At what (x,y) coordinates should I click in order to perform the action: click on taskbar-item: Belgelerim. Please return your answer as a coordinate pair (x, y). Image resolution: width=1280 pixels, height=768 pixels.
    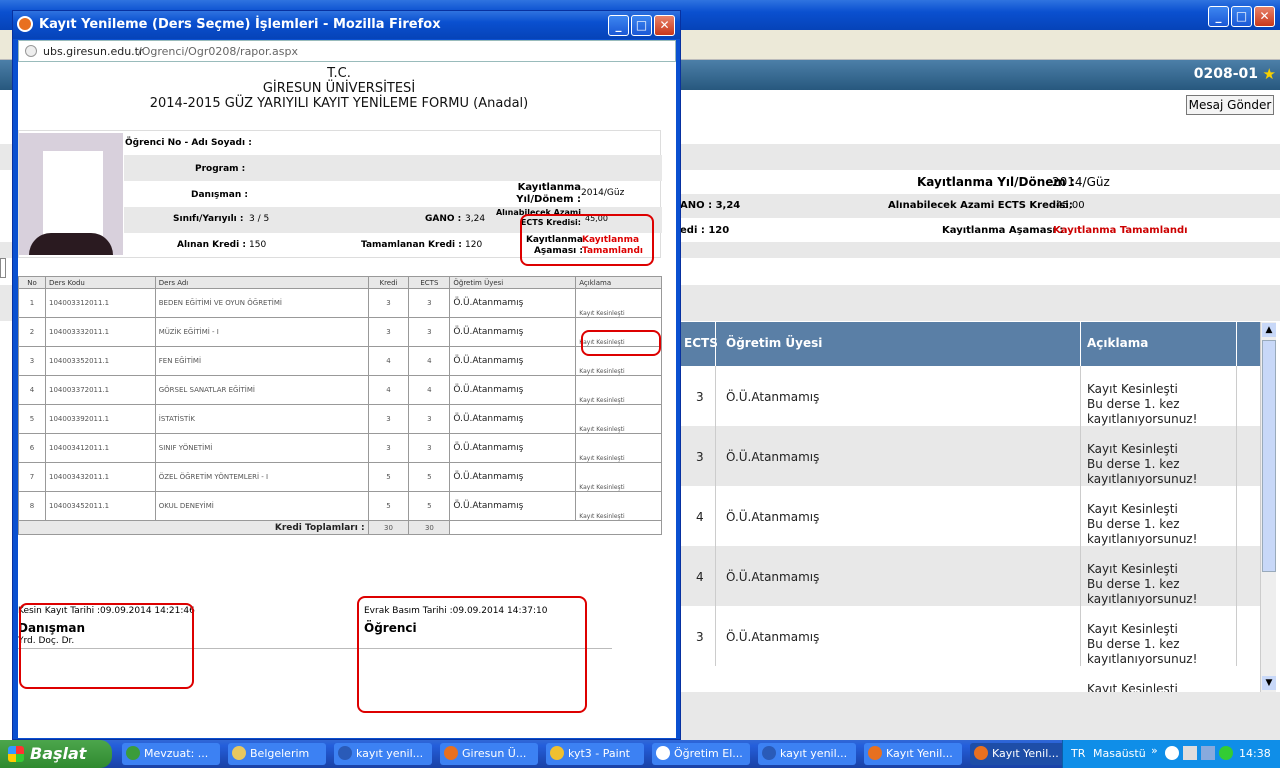
    Looking at the image, I should click on (277, 754).